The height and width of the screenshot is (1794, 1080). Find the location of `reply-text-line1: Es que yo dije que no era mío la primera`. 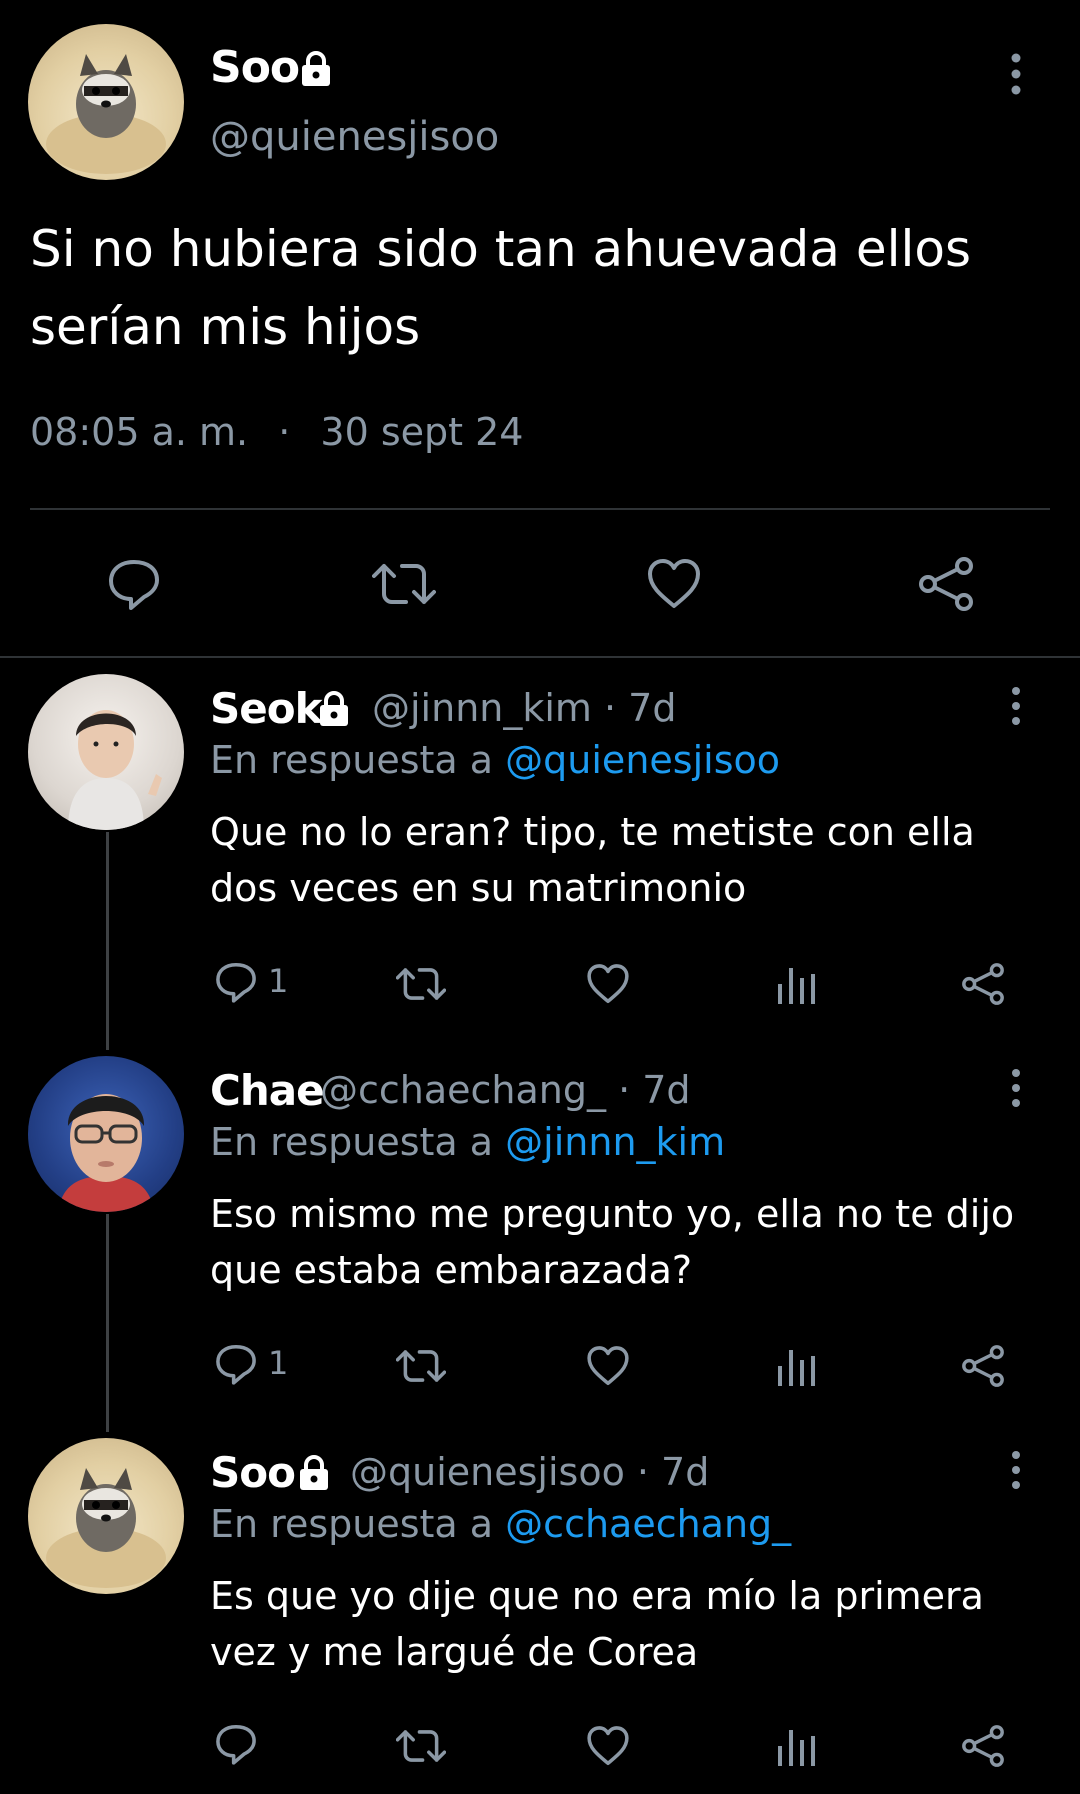

reply-text-line1: Es que yo dije que no era mío la primera is located at coordinates (597, 1596).